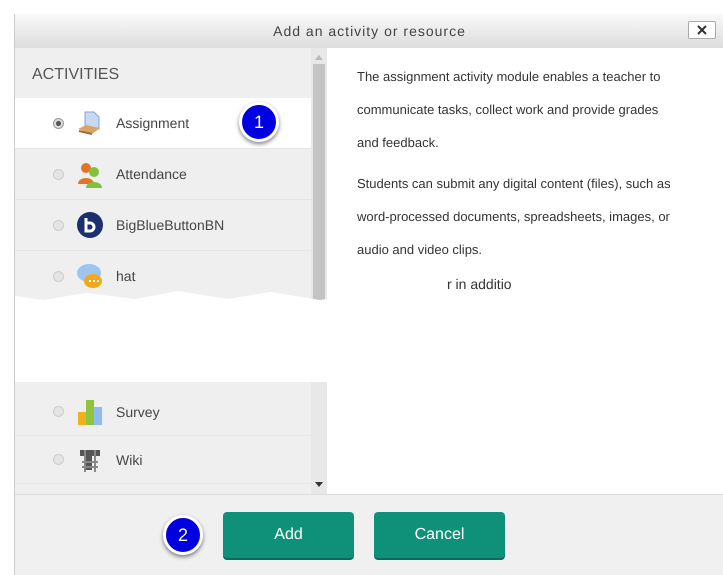  I want to click on description-text: Students can submit any digital content (files), such as word-processed documents, spreadsheets, images, or audio and video clips., so click(514, 217).